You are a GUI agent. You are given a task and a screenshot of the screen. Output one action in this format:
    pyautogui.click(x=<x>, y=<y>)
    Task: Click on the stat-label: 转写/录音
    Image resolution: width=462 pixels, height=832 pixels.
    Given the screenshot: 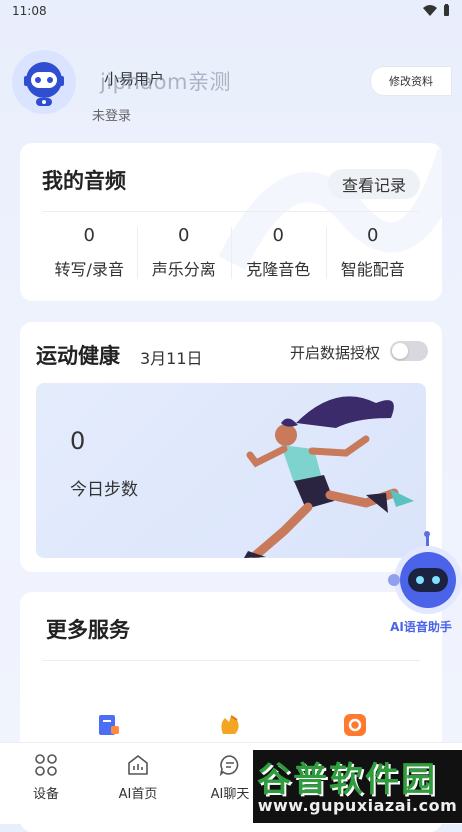 What is the action you would take?
    pyautogui.click(x=89, y=269)
    